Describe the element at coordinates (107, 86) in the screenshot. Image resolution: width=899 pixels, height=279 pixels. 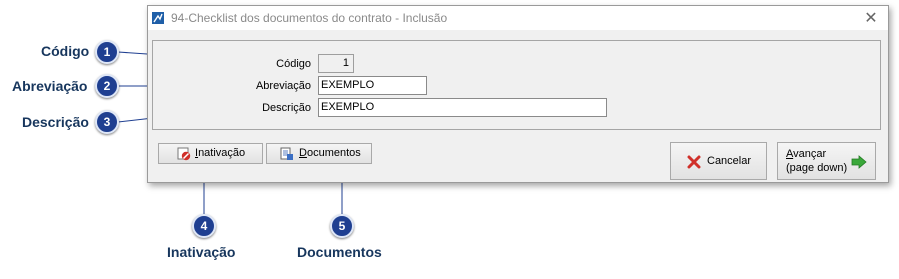
I see `callout-badge-2: 2` at that location.